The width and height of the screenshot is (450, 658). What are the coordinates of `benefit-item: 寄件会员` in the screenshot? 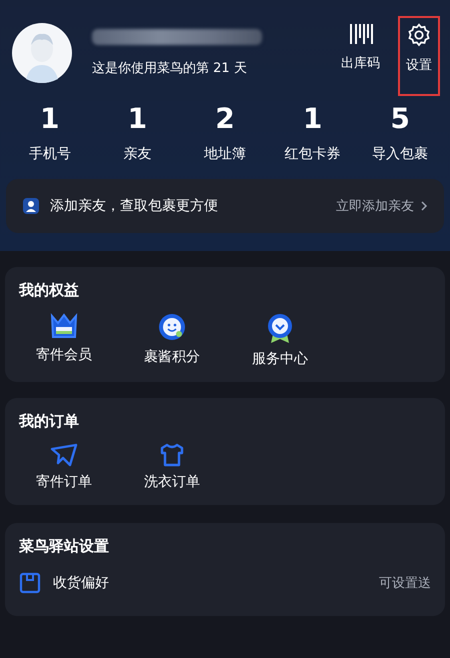 It's located at (64, 340).